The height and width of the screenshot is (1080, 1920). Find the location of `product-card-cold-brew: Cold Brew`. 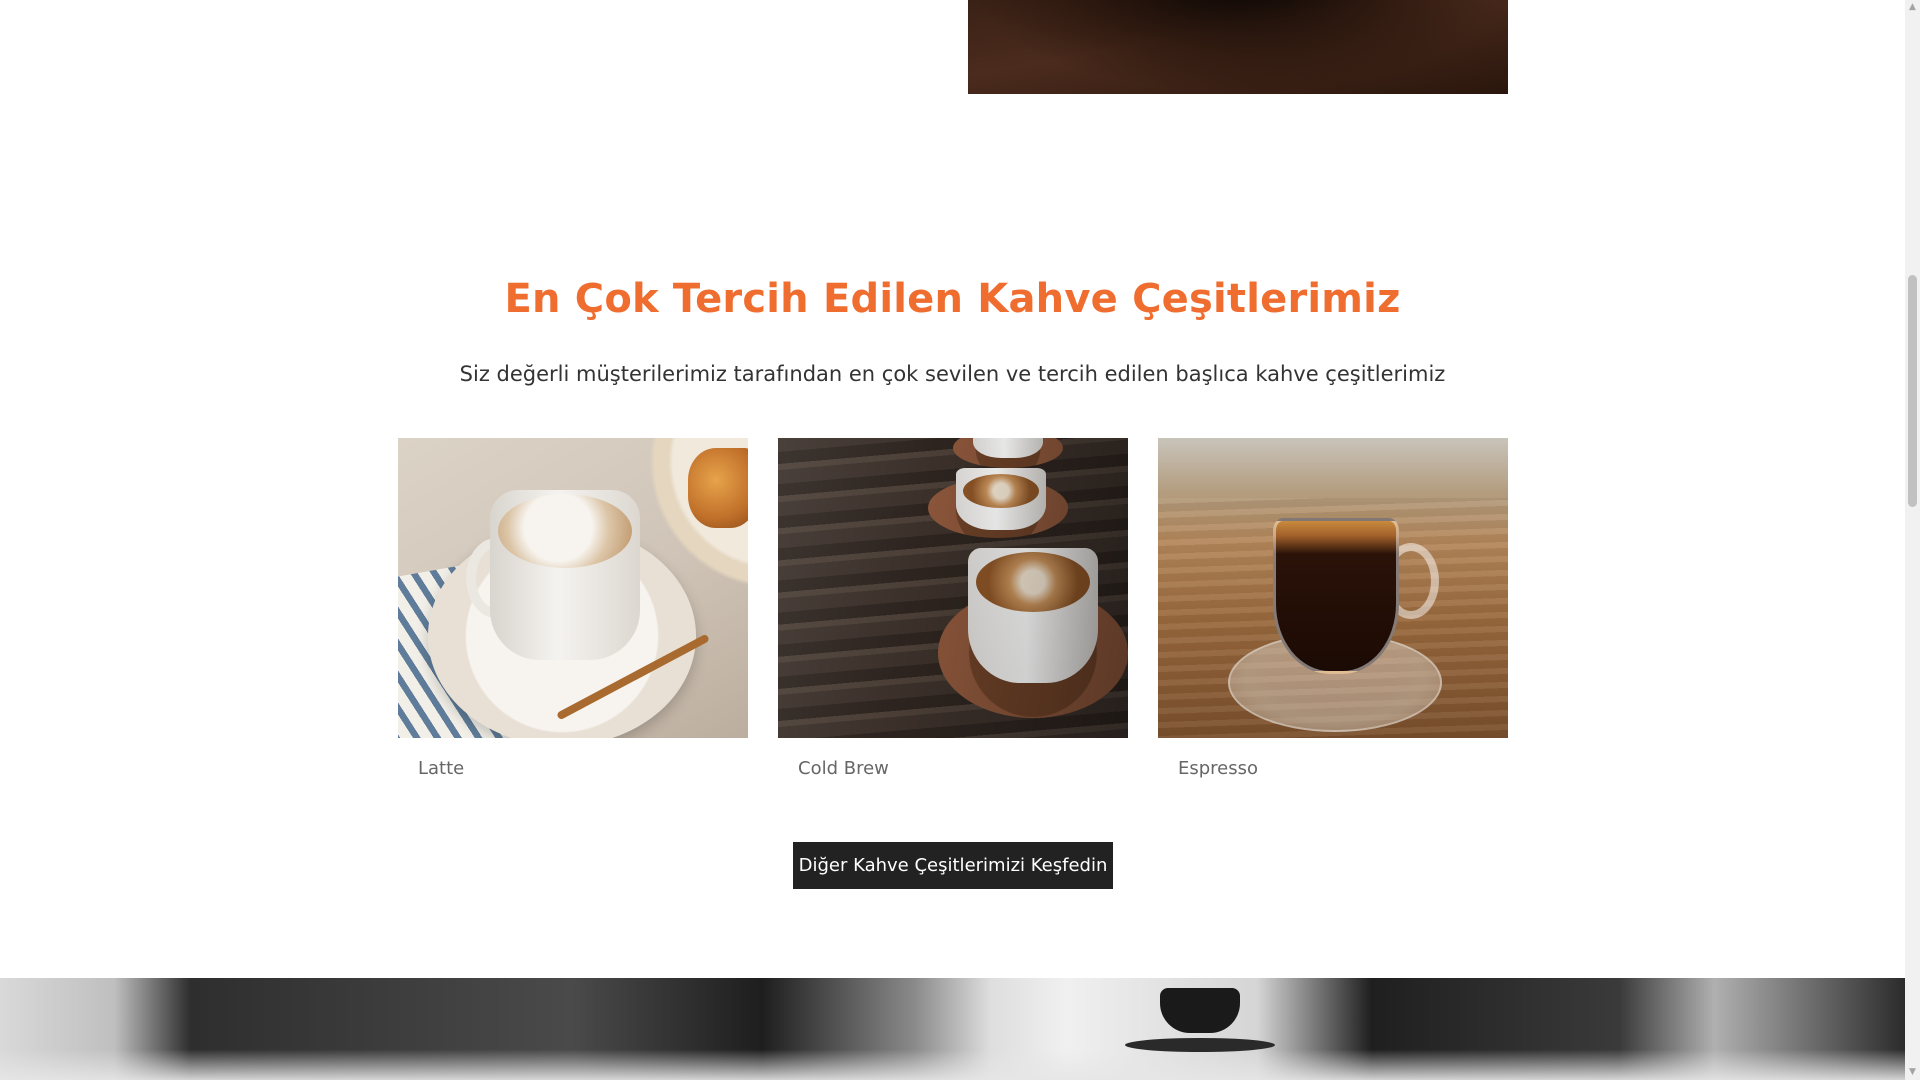

product-card-cold-brew: Cold Brew is located at coordinates (953, 608).